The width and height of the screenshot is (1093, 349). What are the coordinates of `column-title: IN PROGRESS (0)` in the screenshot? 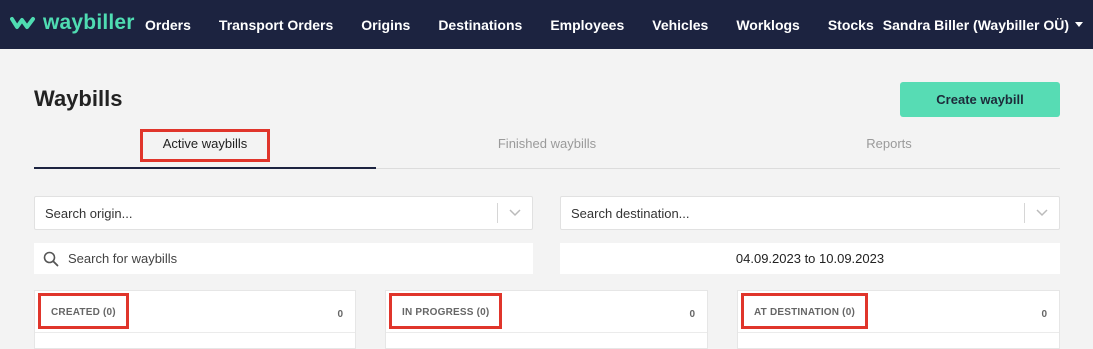 It's located at (446, 311).